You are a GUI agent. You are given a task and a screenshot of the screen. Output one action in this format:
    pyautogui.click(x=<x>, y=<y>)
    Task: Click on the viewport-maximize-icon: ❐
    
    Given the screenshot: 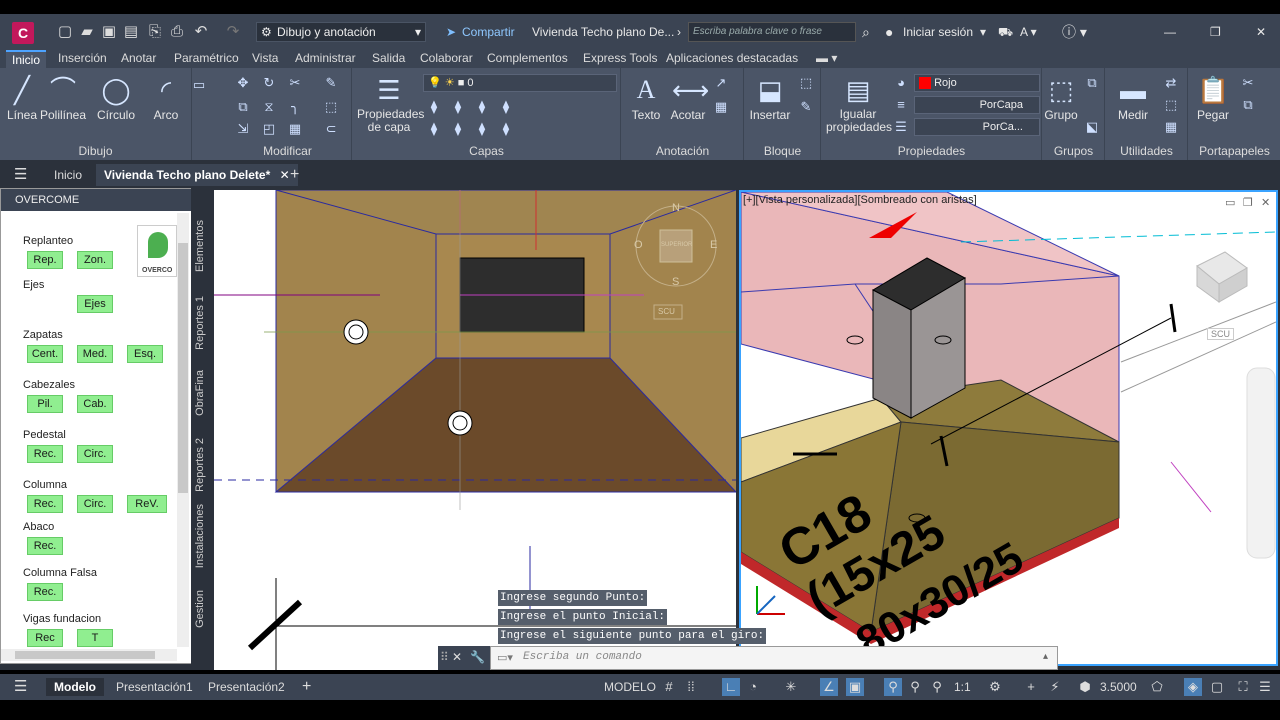 What is the action you would take?
    pyautogui.click(x=1248, y=202)
    